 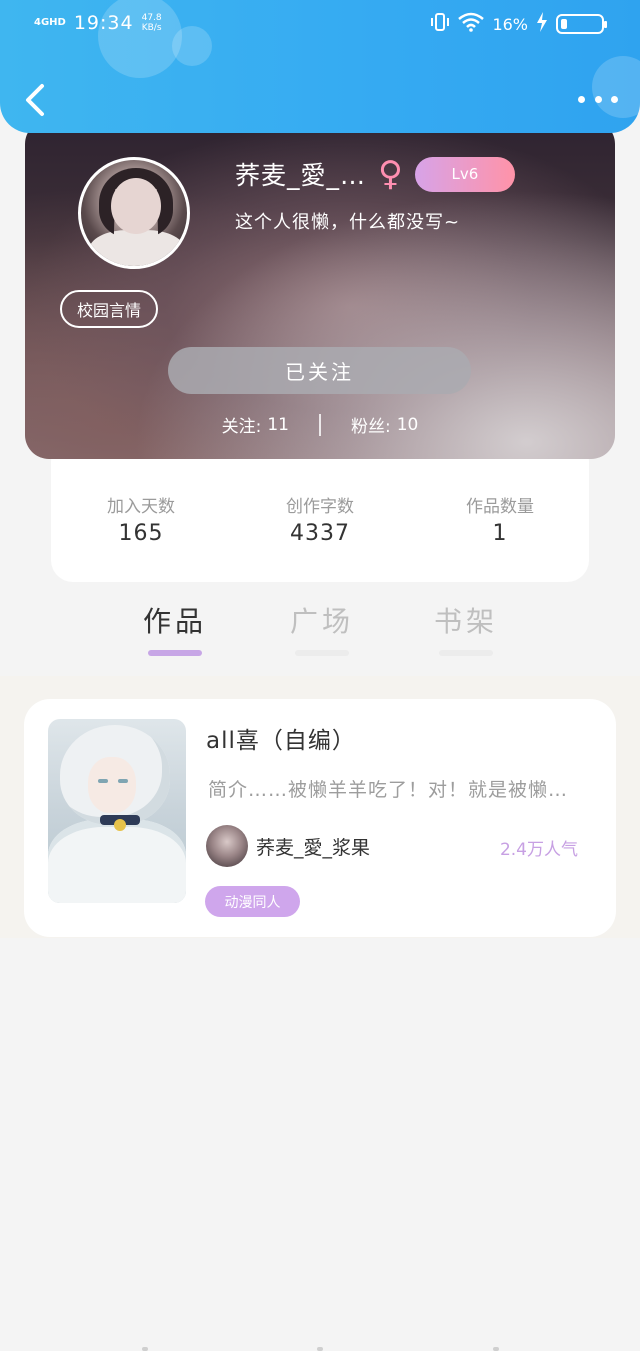 I want to click on following-count: 11, so click(x=278, y=424).